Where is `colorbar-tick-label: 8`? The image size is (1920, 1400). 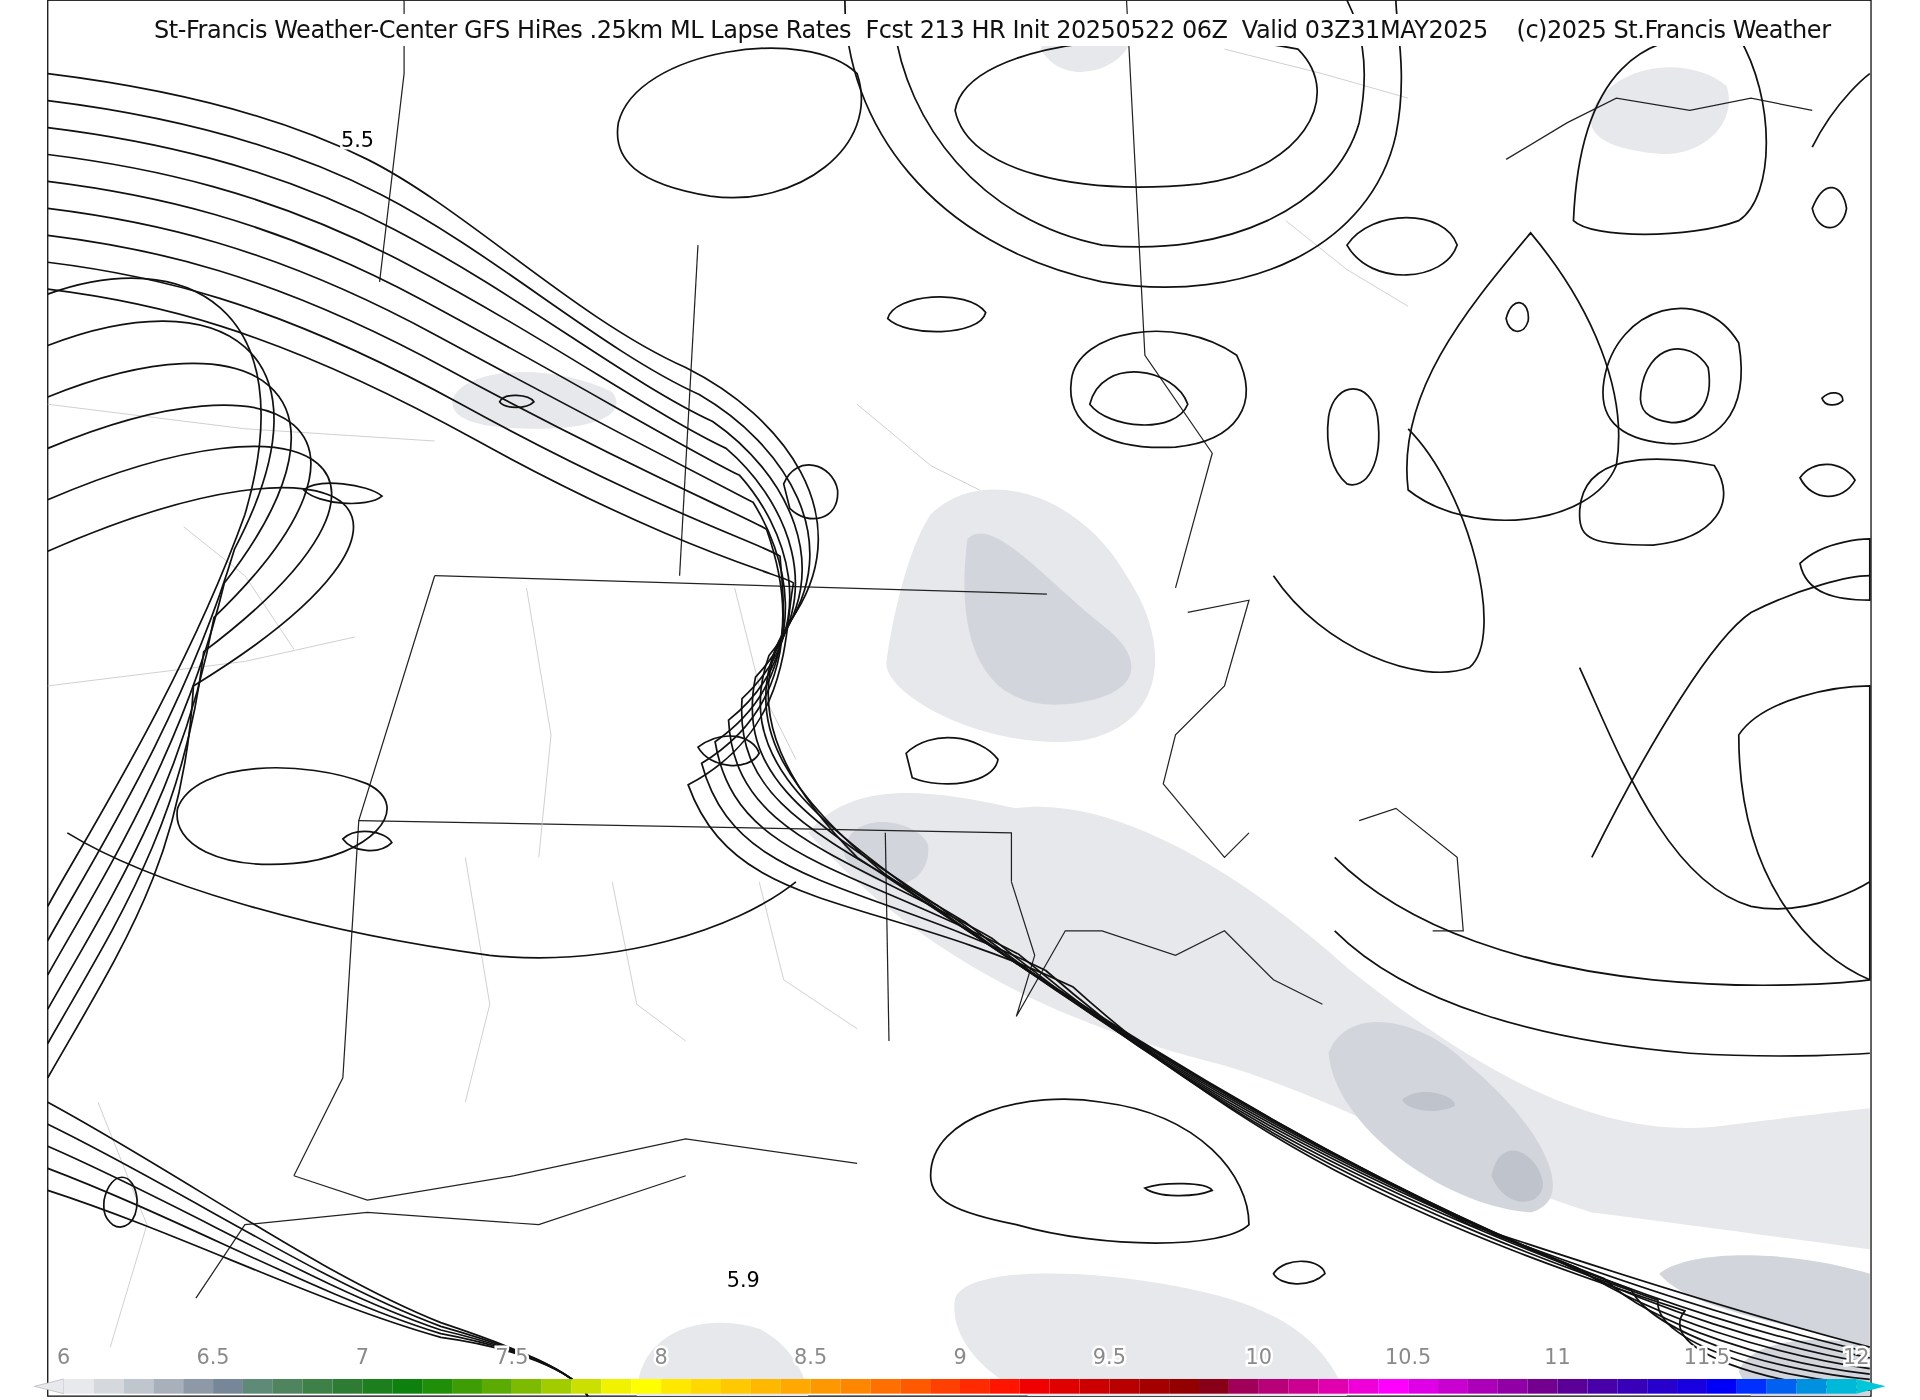
colorbar-tick-label: 8 is located at coordinates (661, 1357).